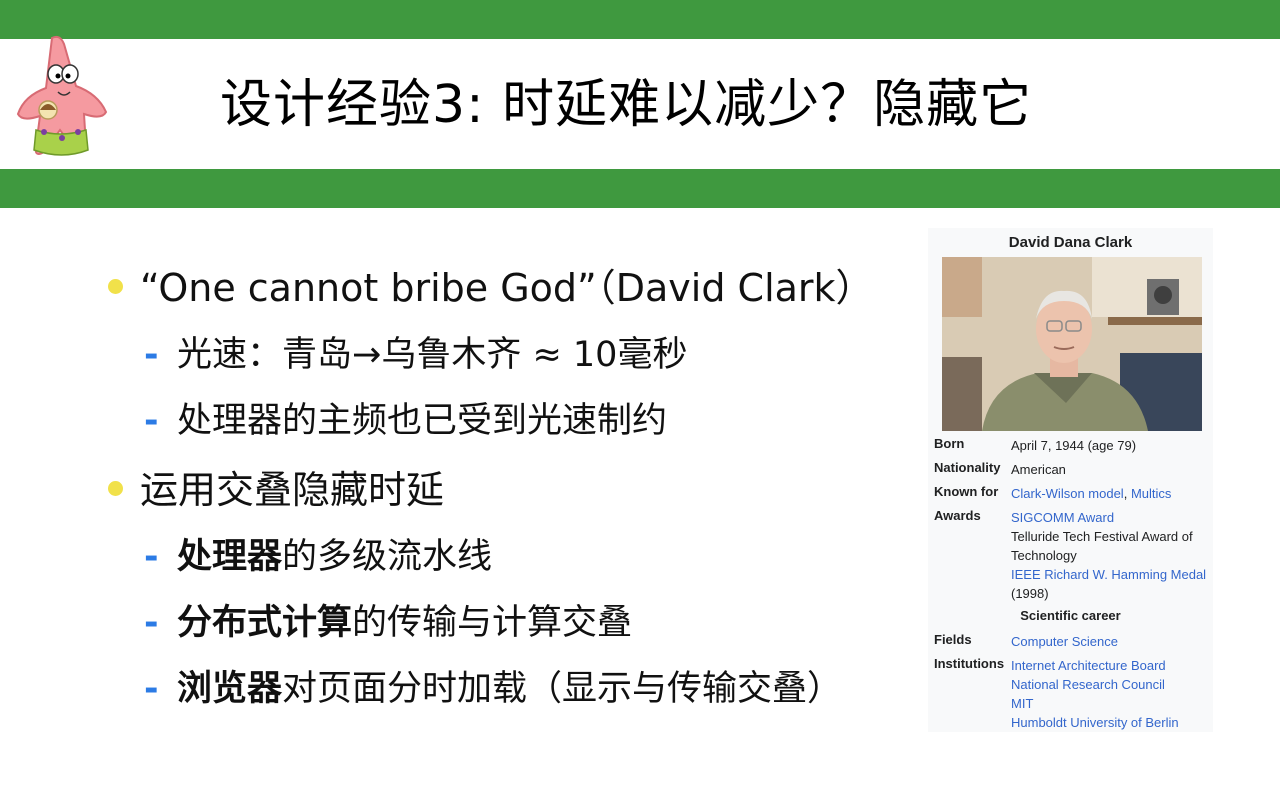 The image size is (1280, 800). What do you see at coordinates (1070, 615) in the screenshot?
I see `scientific-career-heading: Scientific career` at bounding box center [1070, 615].